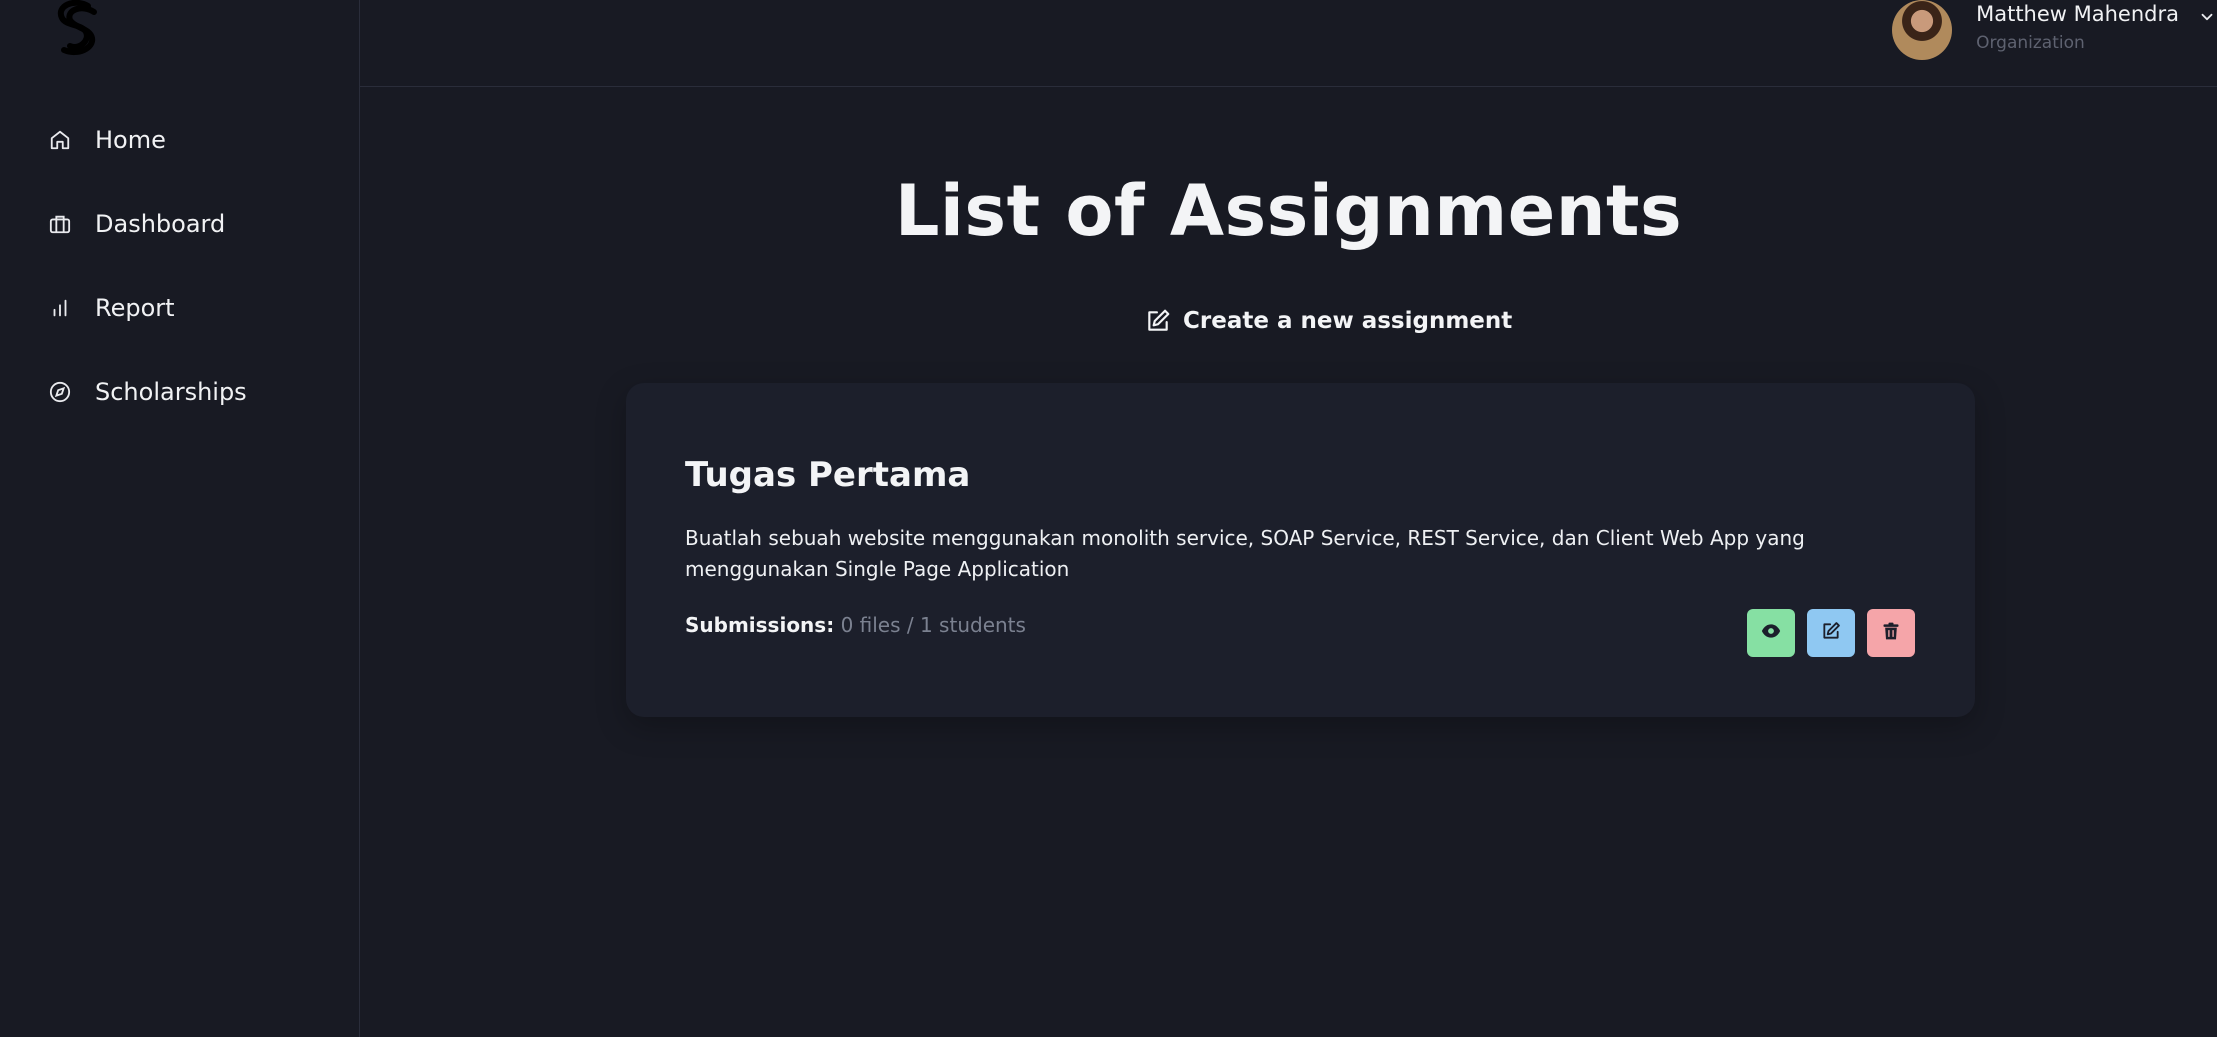  Describe the element at coordinates (2206, 17) in the screenshot. I see `chevron-down-icon` at that location.